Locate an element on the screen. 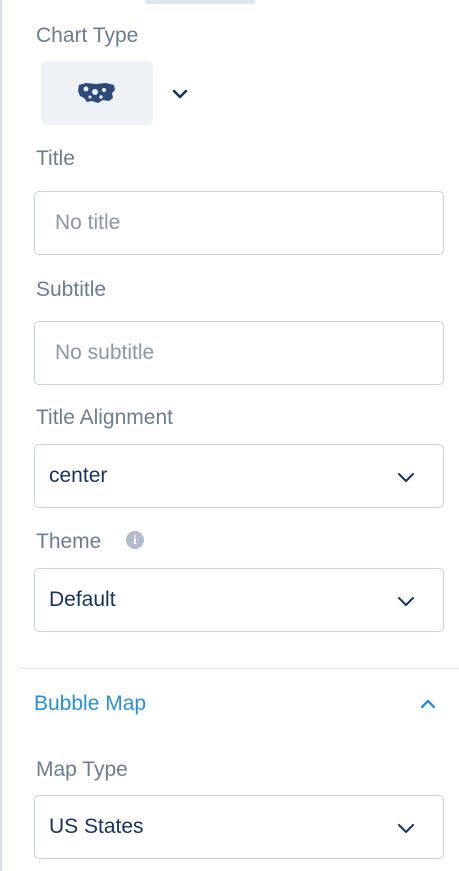 The image size is (459, 871). subtitle-input is located at coordinates (239, 353).